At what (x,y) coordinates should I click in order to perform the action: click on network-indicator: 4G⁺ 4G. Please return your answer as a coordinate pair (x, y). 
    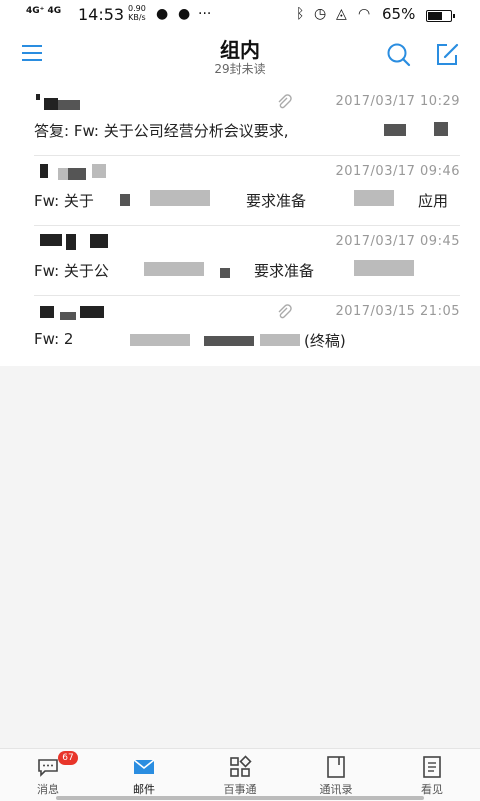
    Looking at the image, I should click on (44, 11).